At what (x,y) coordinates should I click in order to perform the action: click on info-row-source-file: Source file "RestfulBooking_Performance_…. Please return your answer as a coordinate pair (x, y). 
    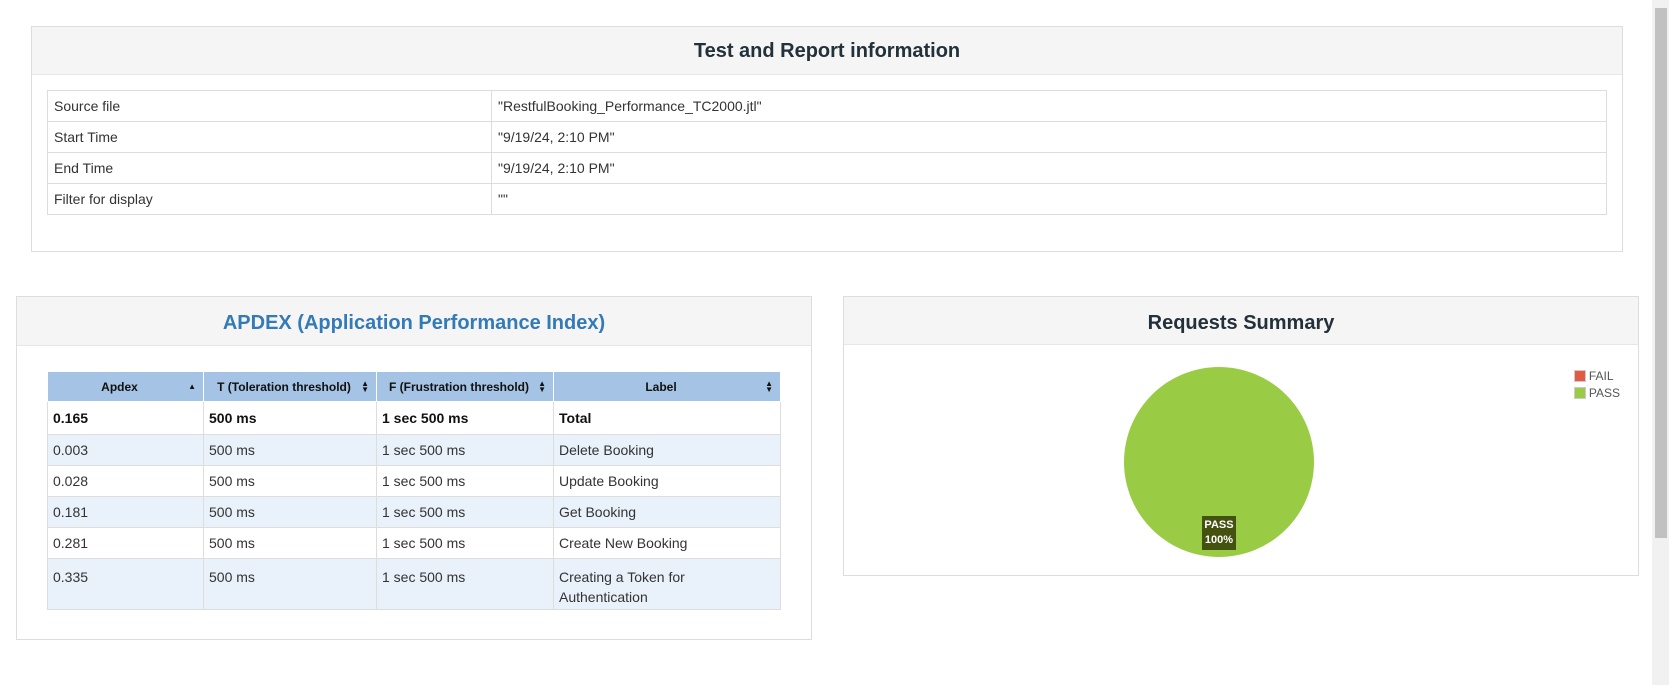
    Looking at the image, I should click on (827, 106).